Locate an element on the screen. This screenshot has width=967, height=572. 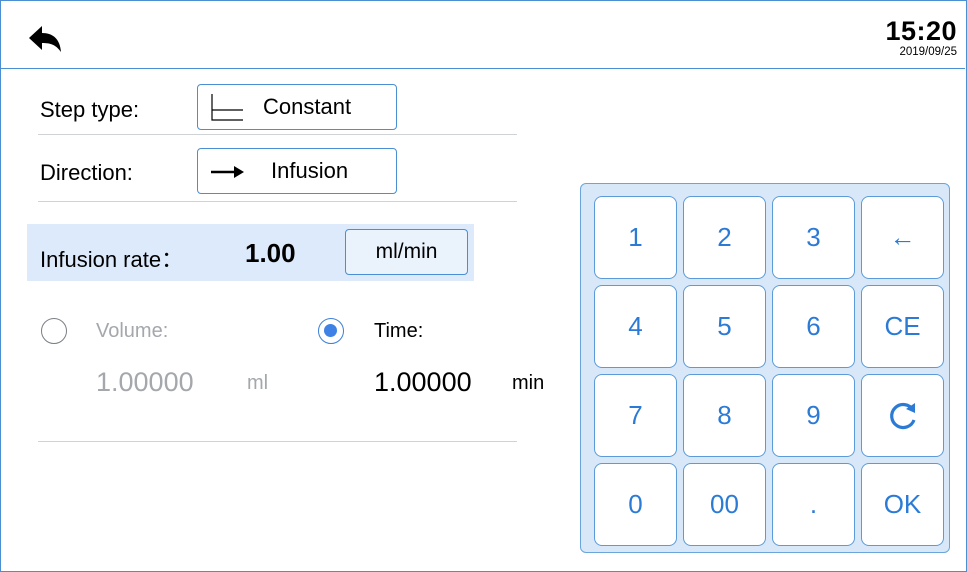
direction-label: Direction: is located at coordinates (86, 172).